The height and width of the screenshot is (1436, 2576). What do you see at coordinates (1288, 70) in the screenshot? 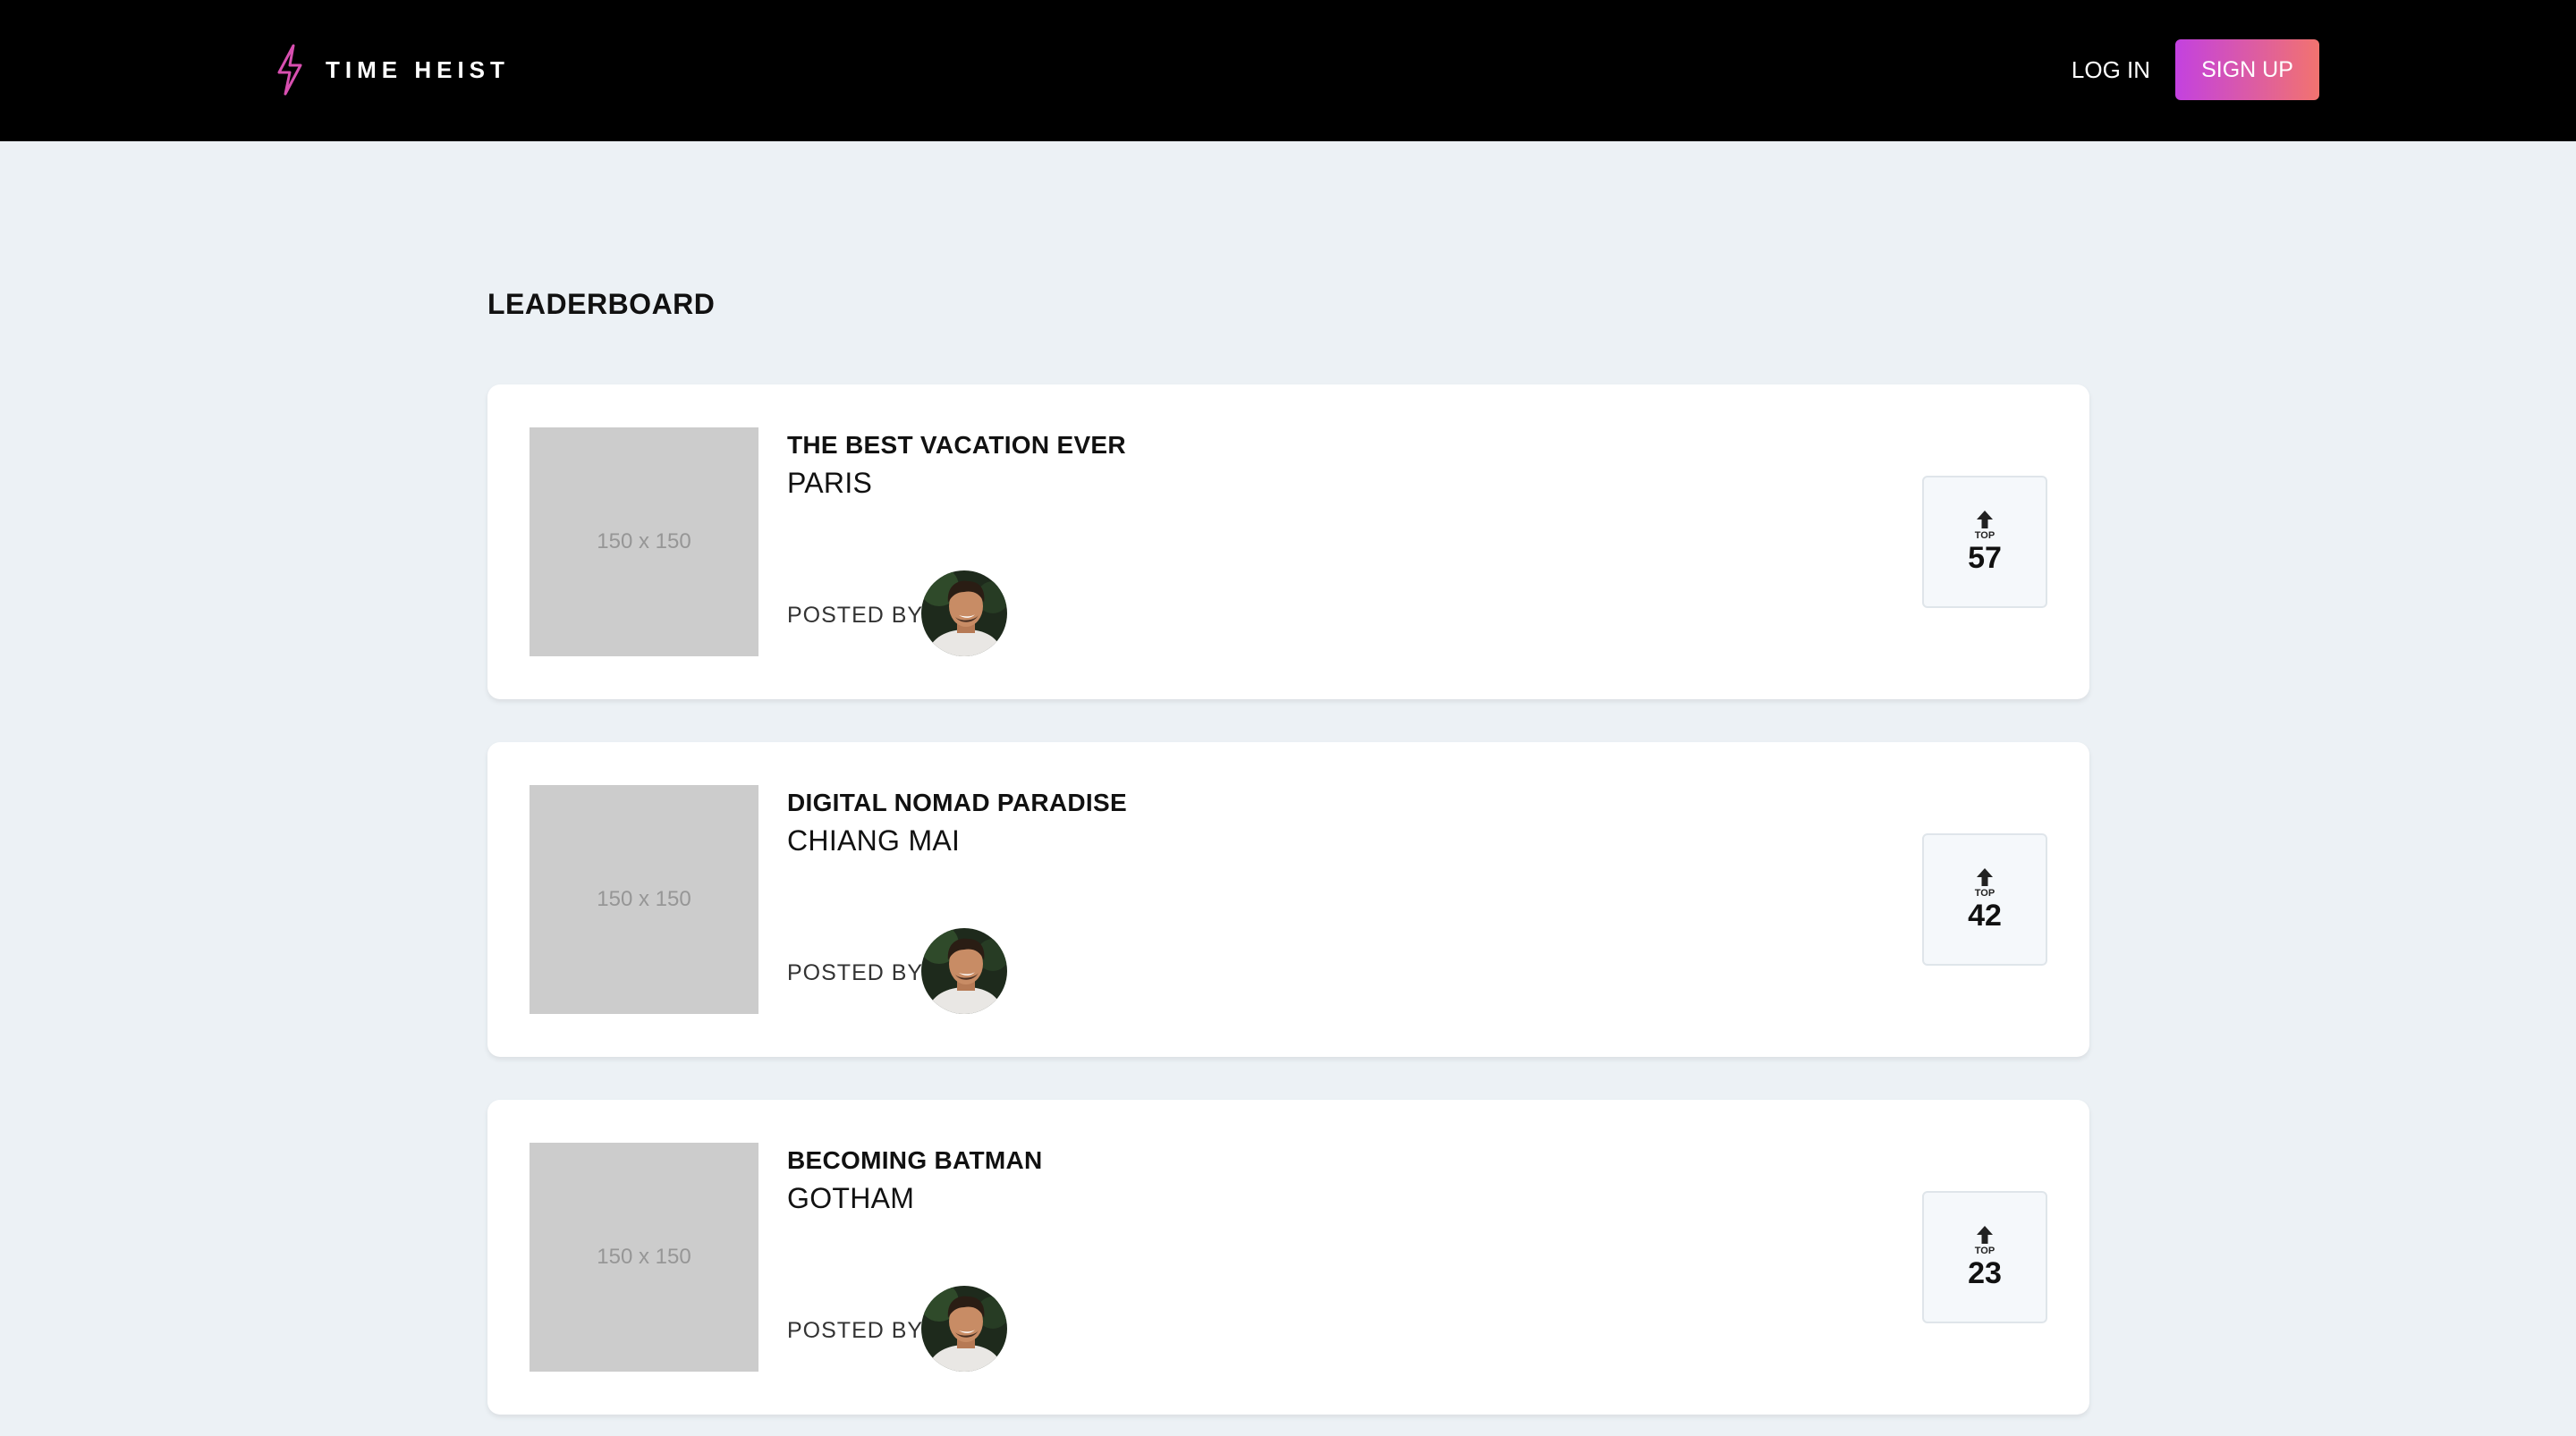
I see `top-navbar: TIME HEIST LOG IN SIGN UP` at bounding box center [1288, 70].